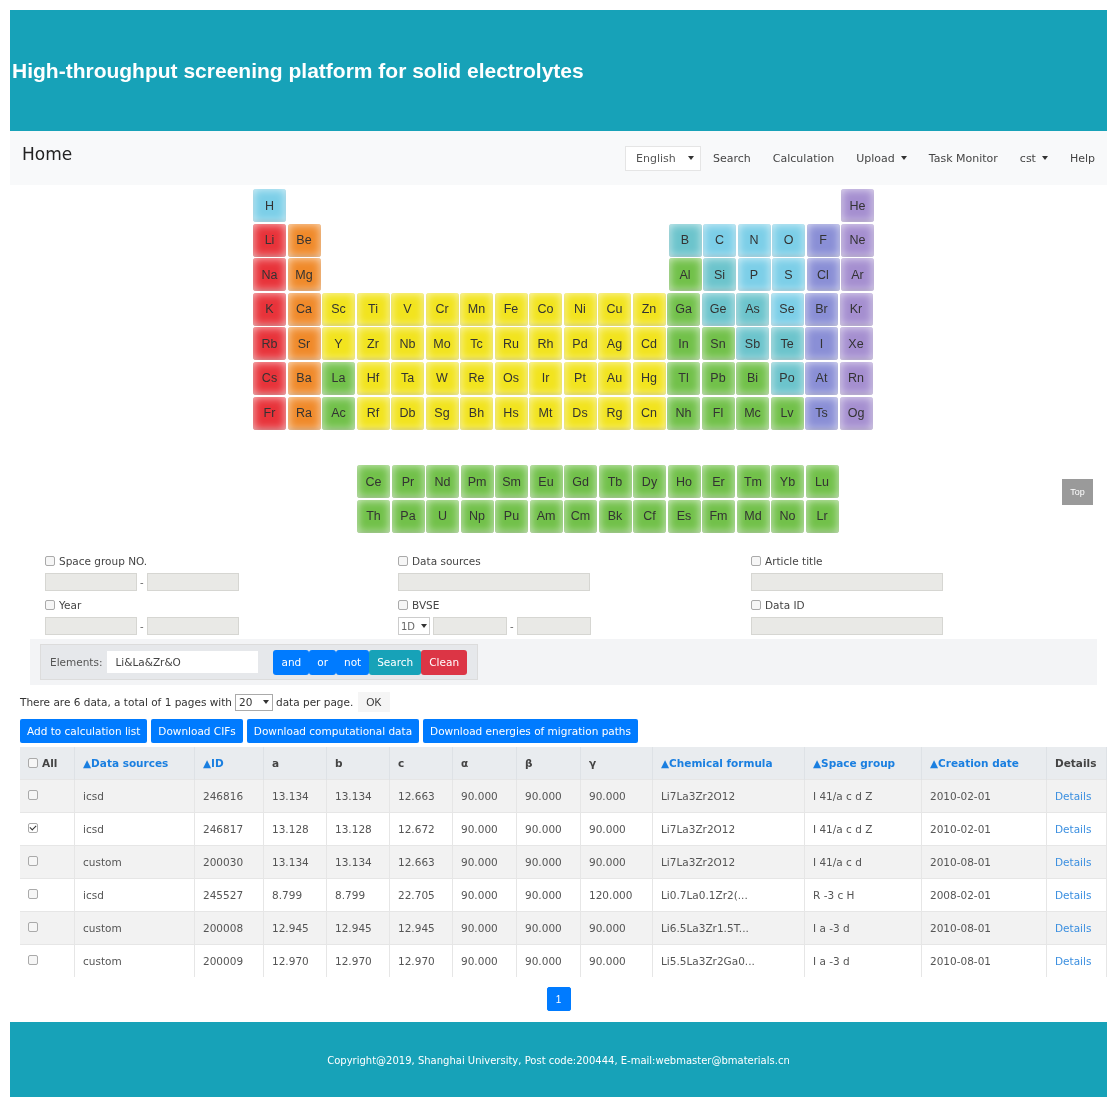  Describe the element at coordinates (649, 482) in the screenshot. I see `element-tile: Dy` at that location.